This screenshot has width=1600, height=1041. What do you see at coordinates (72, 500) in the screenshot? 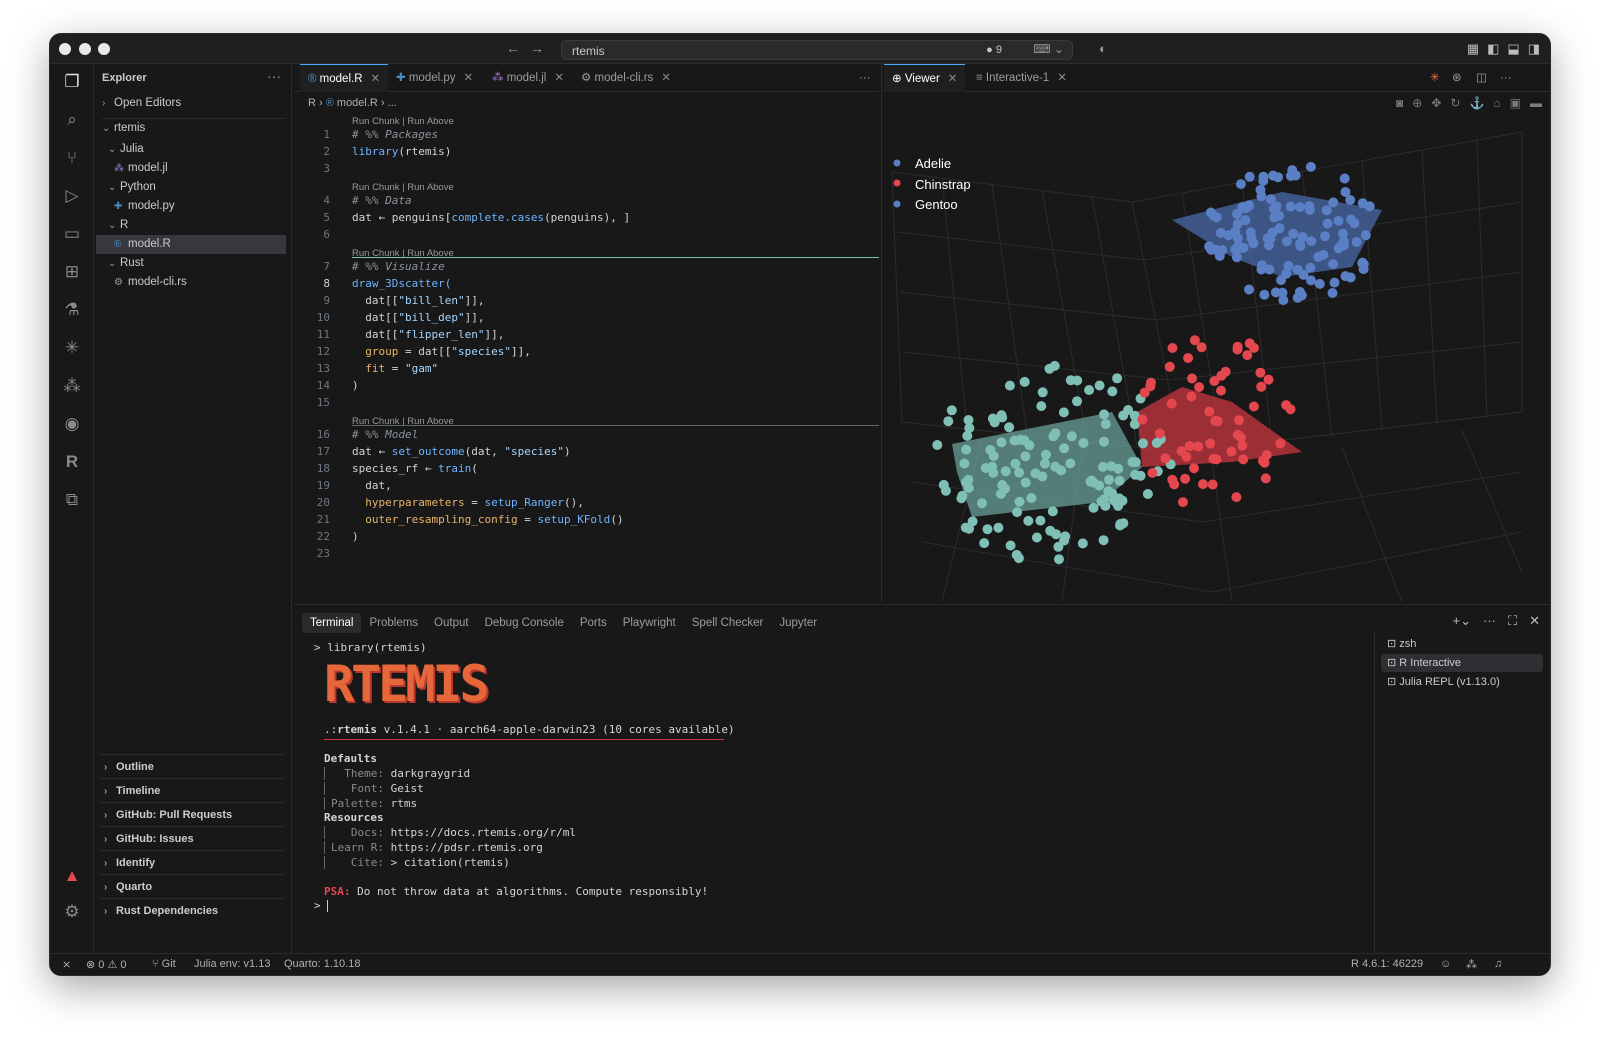
I see `diagram-icon: ⧉` at bounding box center [72, 500].